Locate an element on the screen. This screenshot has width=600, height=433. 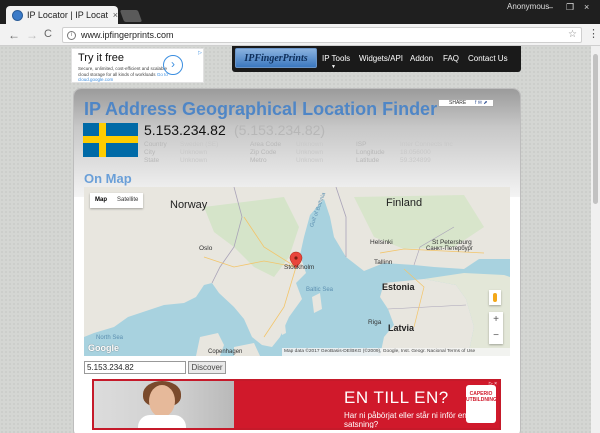
zip-code-value: Unknown is located at coordinates (310, 152).